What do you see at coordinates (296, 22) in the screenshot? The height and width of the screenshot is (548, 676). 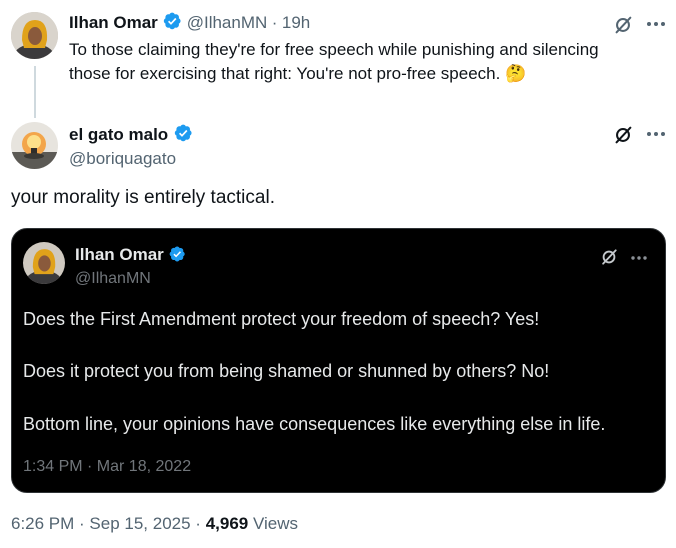 I see `parent-tweet-age: 19h` at bounding box center [296, 22].